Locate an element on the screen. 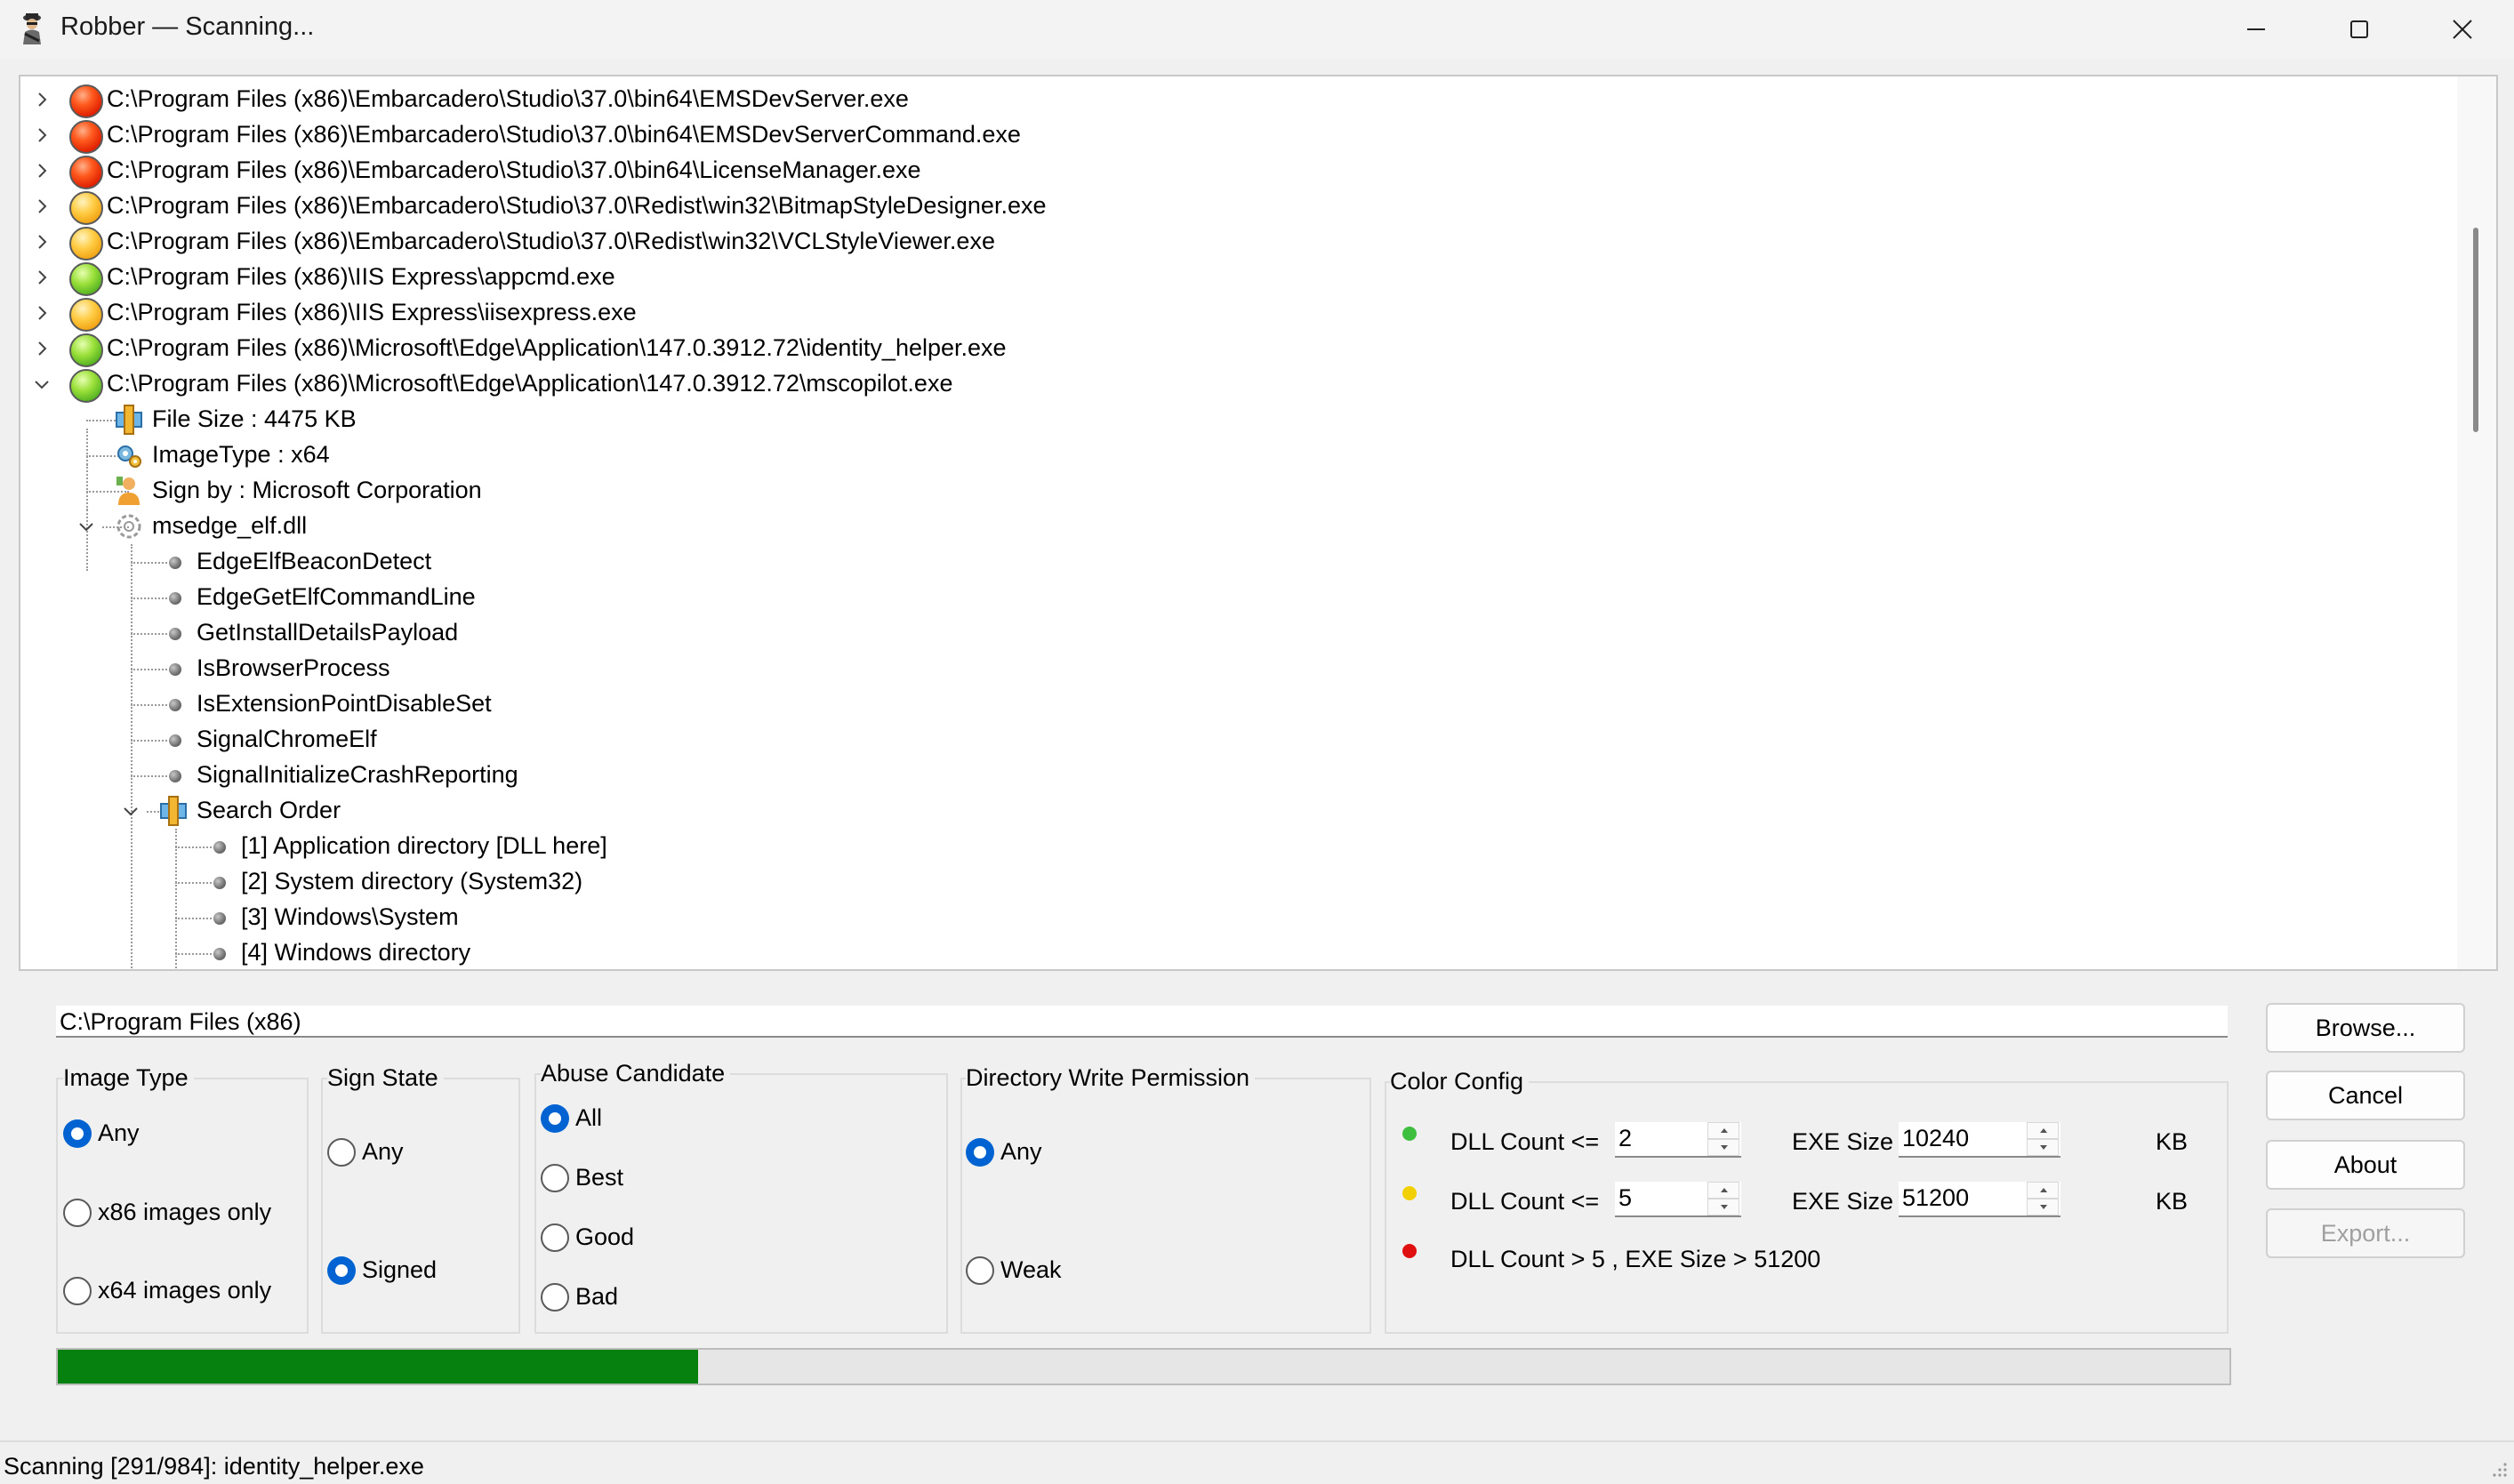  image-type-x86-label: x86 images only is located at coordinates (184, 1212).